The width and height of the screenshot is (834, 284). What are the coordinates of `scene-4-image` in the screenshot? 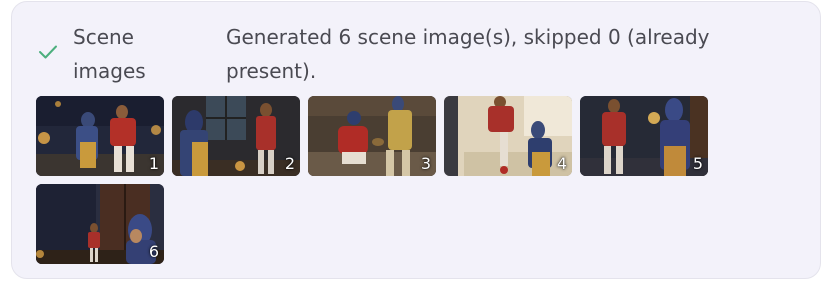 It's located at (508, 136).